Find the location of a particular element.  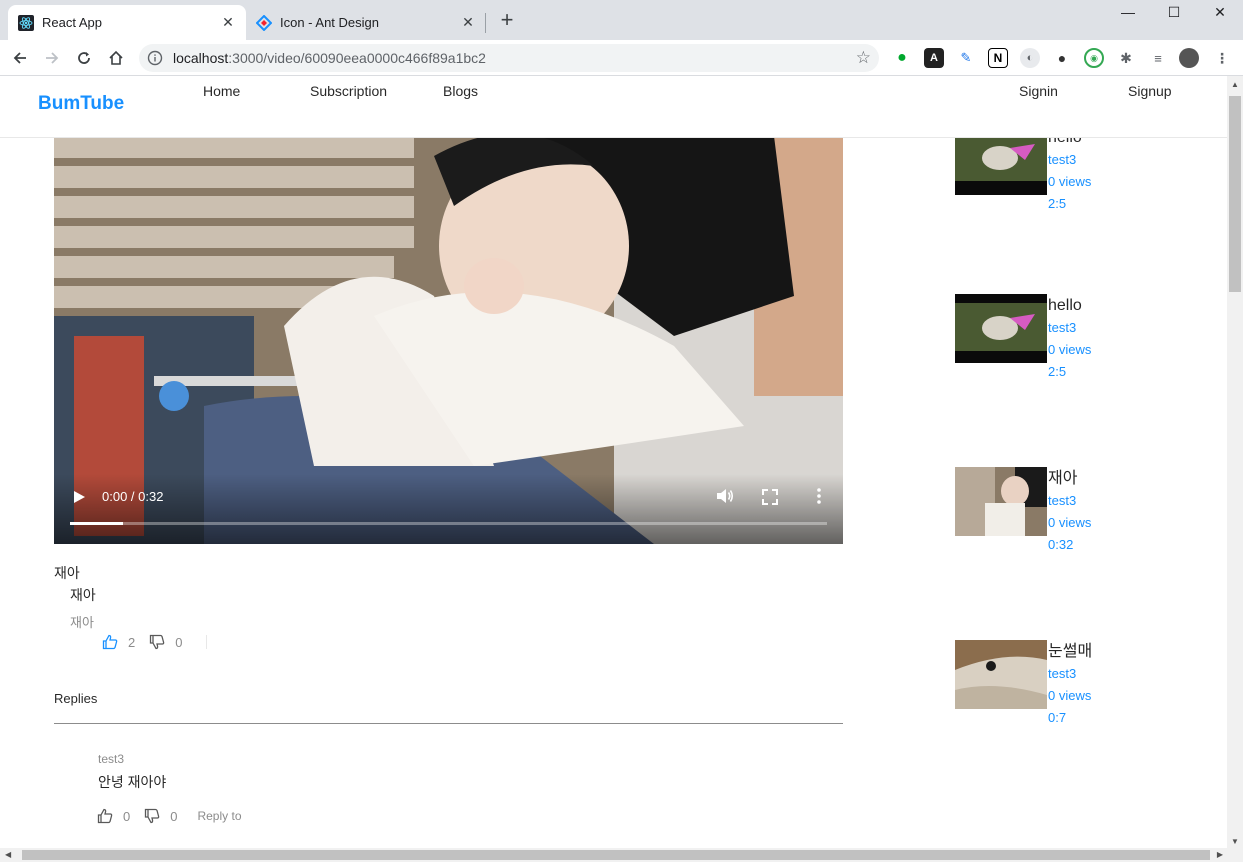

browser-menu-icon: ⋮ is located at coordinates (1222, 58).